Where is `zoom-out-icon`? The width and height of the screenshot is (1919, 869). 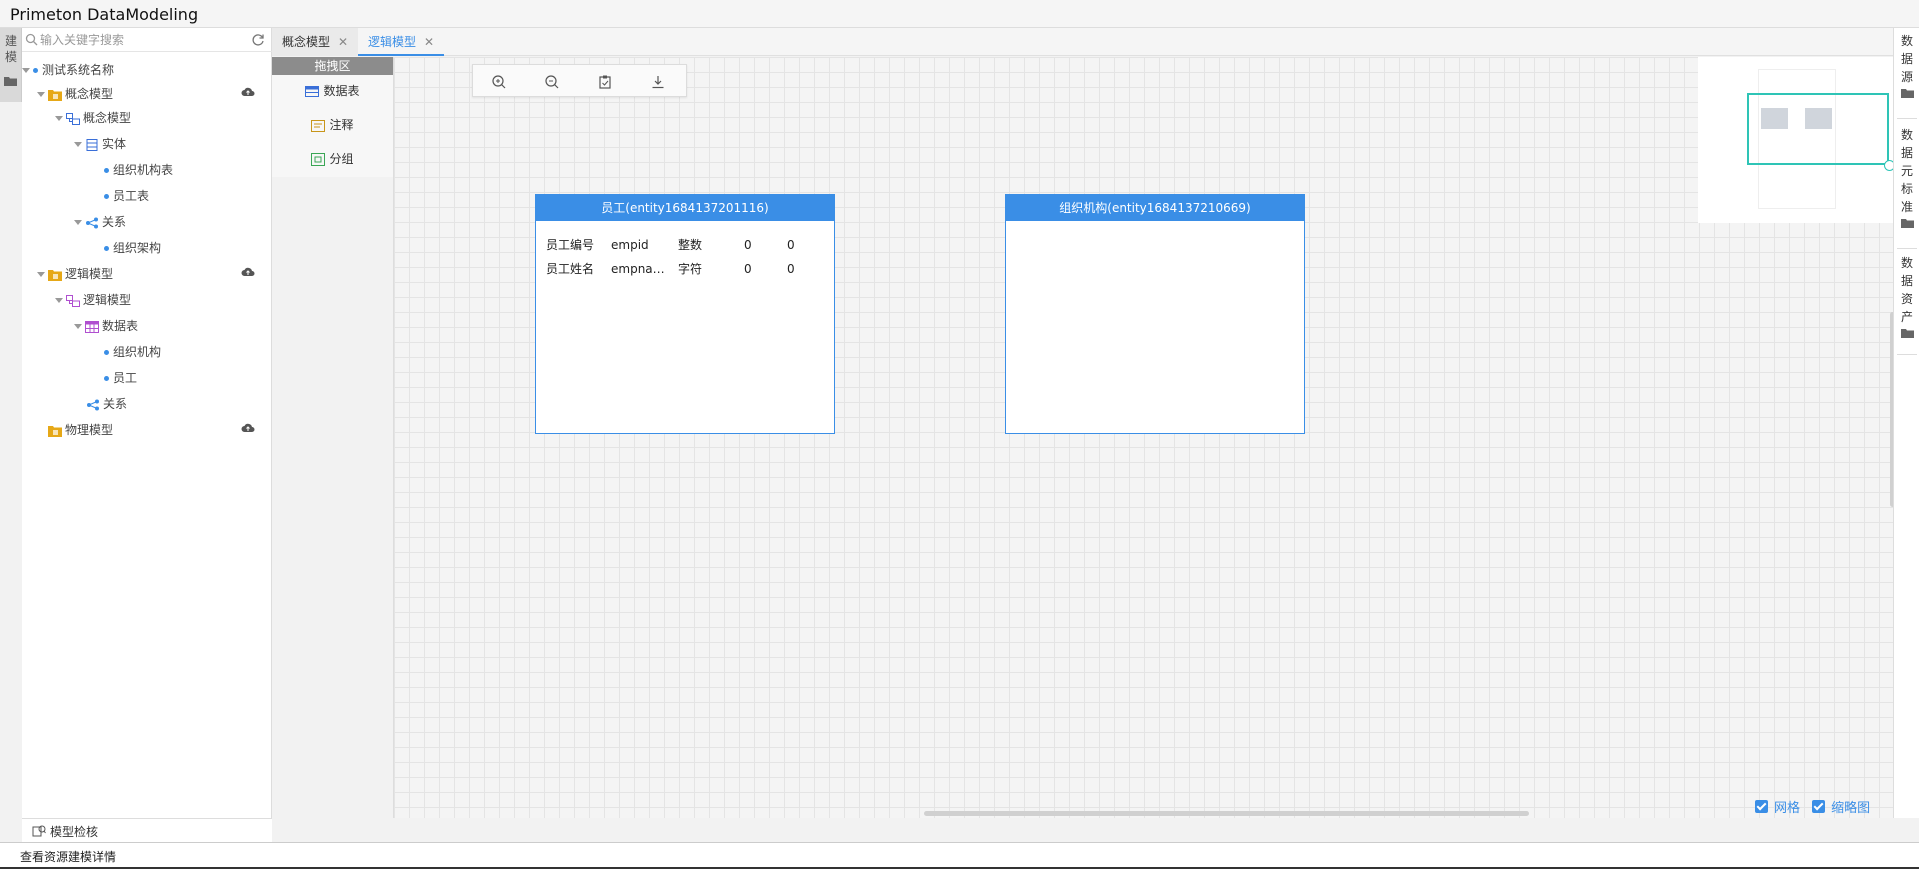 zoom-out-icon is located at coordinates (552, 82).